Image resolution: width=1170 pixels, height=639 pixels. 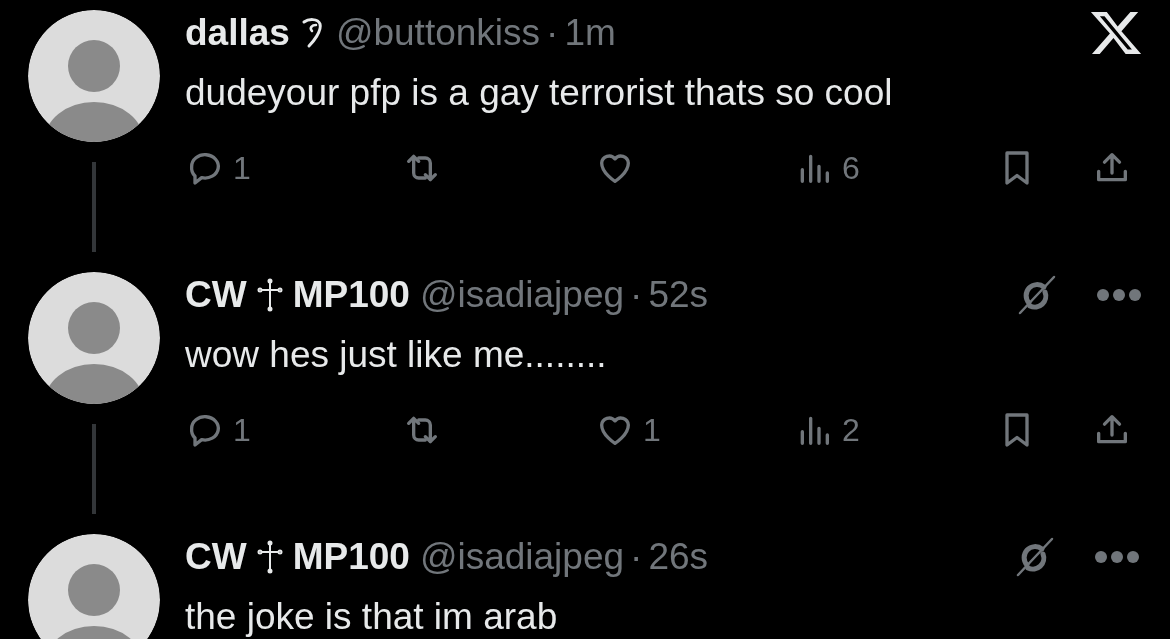 What do you see at coordinates (1116, 33) in the screenshot?
I see `x-logo-icon` at bounding box center [1116, 33].